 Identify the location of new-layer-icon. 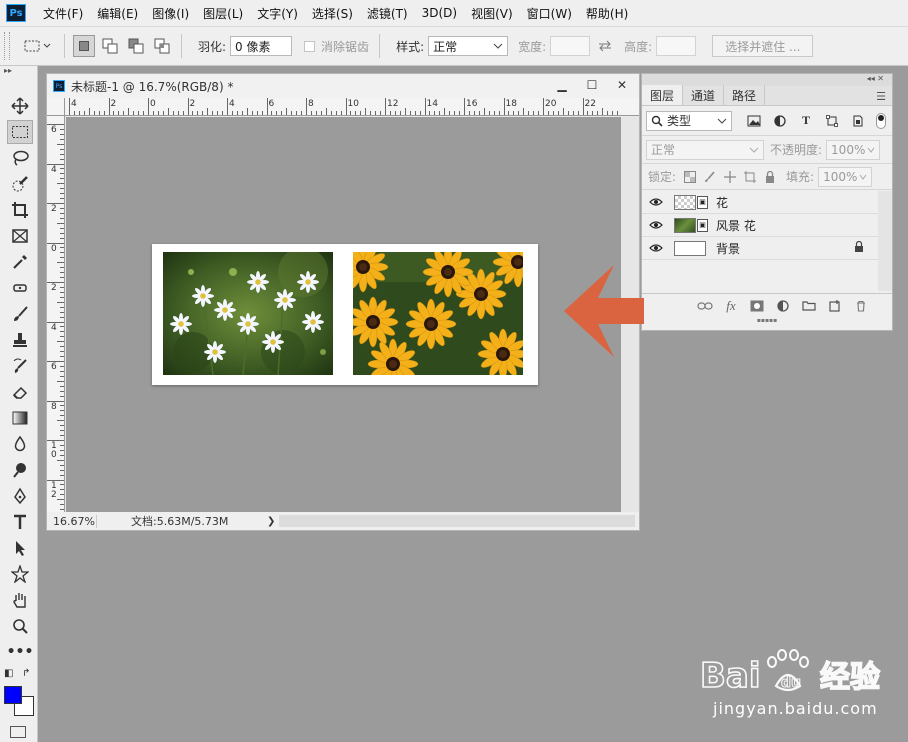
(835, 306).